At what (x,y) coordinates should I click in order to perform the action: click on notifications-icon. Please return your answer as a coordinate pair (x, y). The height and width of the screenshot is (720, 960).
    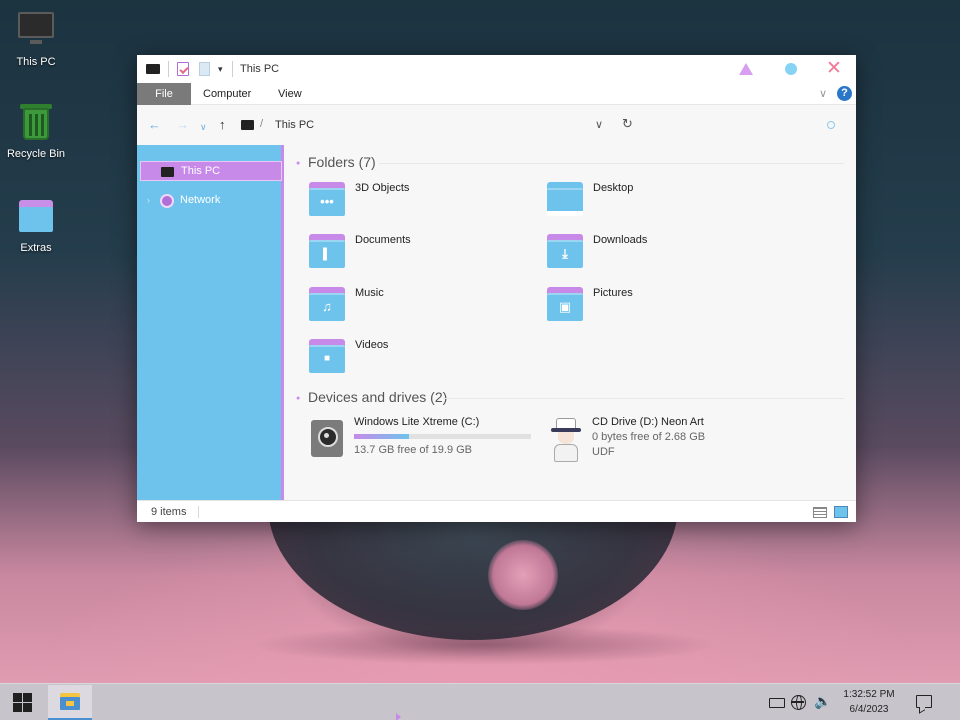
    Looking at the image, I should click on (924, 701).